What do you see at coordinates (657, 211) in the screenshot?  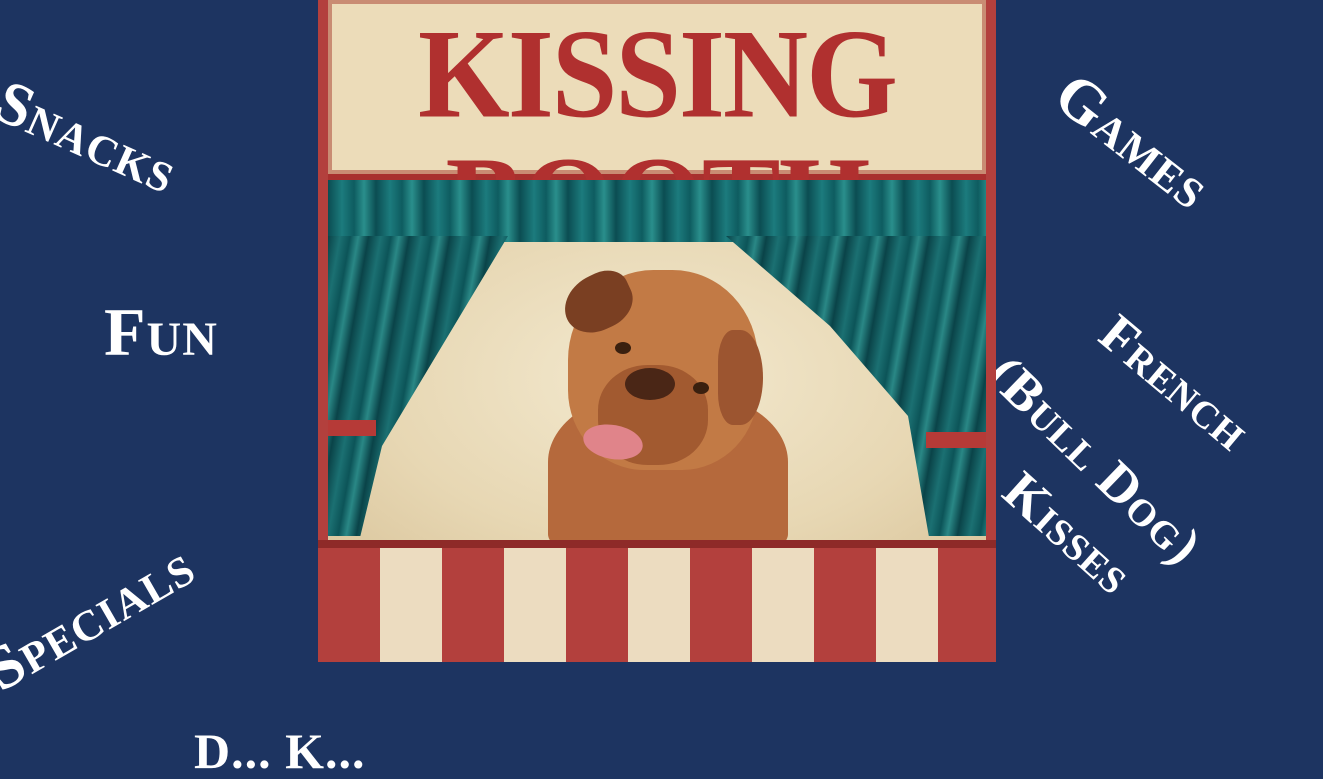 I see `curtain-valance` at bounding box center [657, 211].